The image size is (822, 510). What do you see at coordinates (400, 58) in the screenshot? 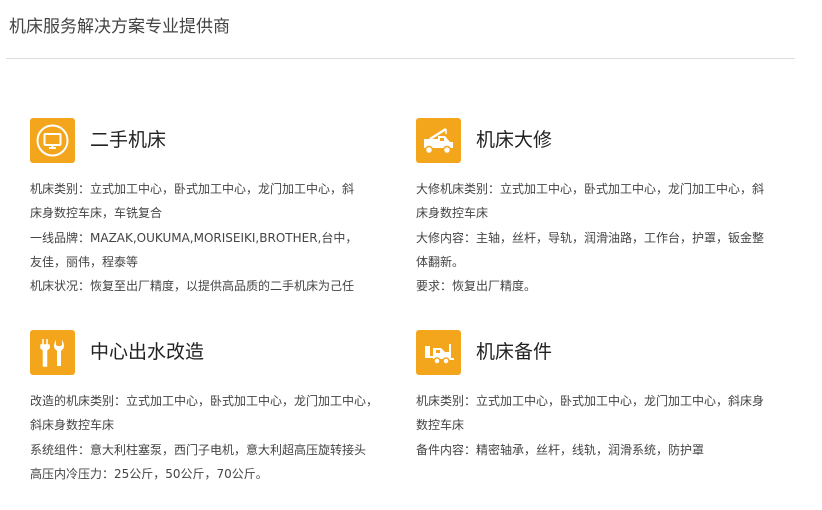
I see `header-divider` at bounding box center [400, 58].